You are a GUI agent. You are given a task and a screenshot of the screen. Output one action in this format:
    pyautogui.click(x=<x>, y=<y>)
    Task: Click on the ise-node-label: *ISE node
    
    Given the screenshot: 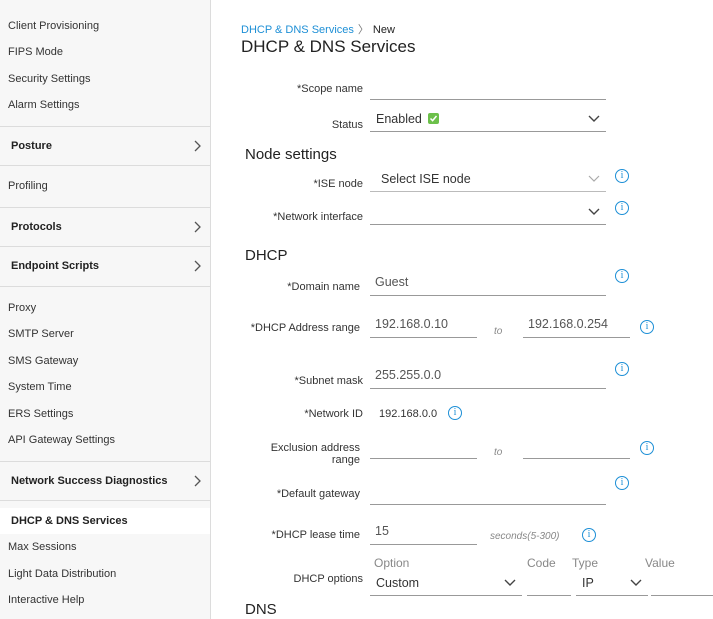 What is the action you would take?
    pyautogui.click(x=338, y=184)
    